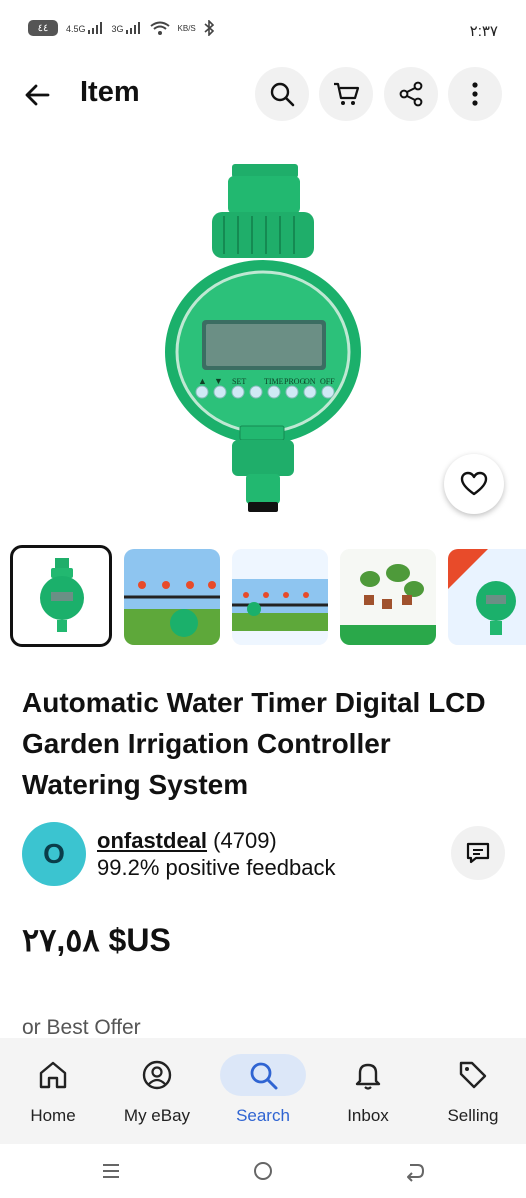 The height and width of the screenshot is (1198, 526). I want to click on bluetooth-icon, so click(209, 28).